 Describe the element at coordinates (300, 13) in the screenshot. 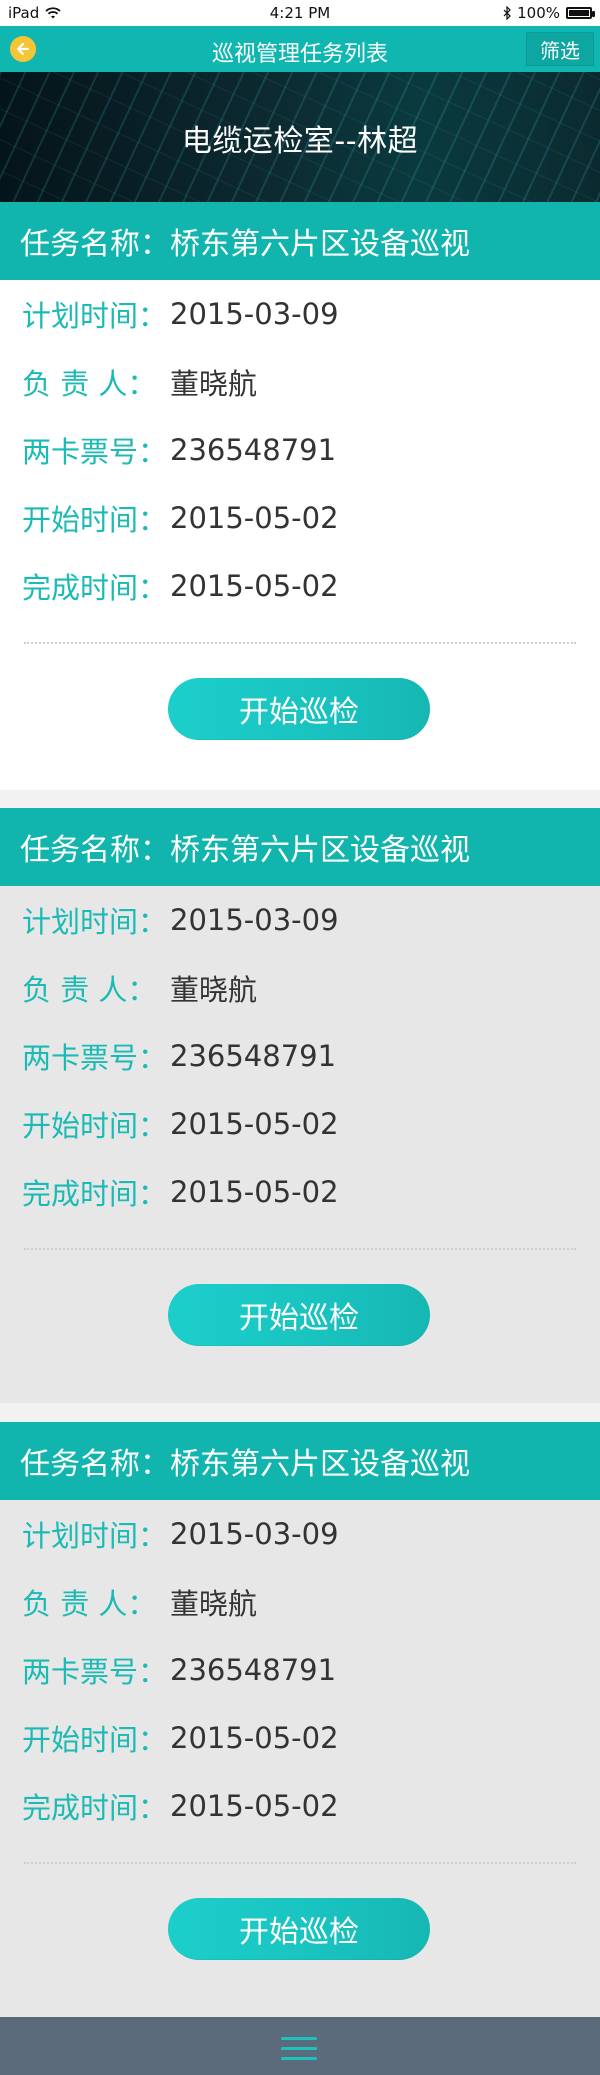

I see `status-bar: iPad 4:21 PM 100%` at that location.